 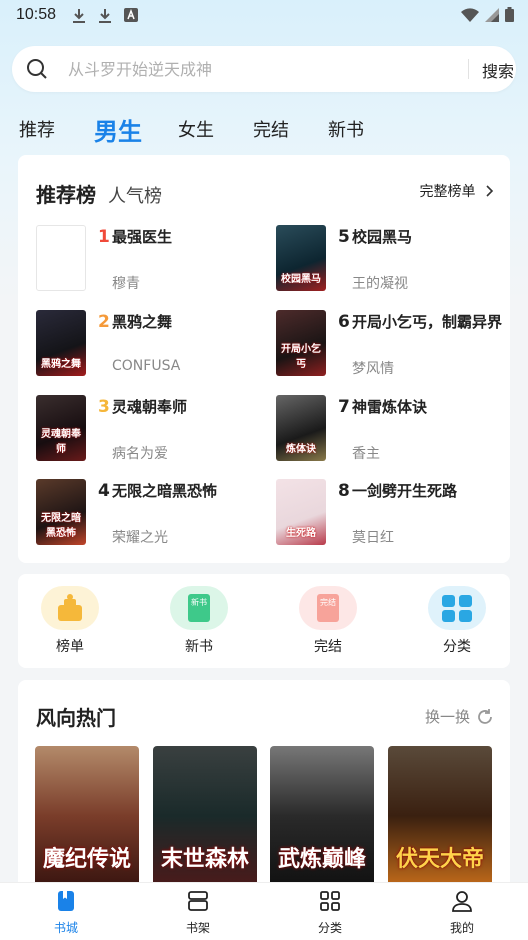 I want to click on new-book-icon: 新书, so click(x=199, y=608).